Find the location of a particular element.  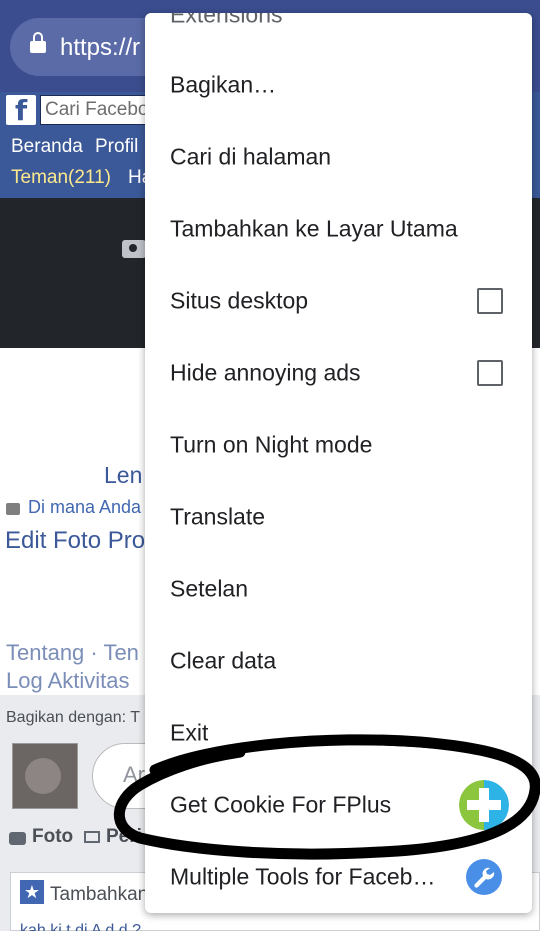

menu-item-hide-ads: Hide annoying ads is located at coordinates (338, 373).